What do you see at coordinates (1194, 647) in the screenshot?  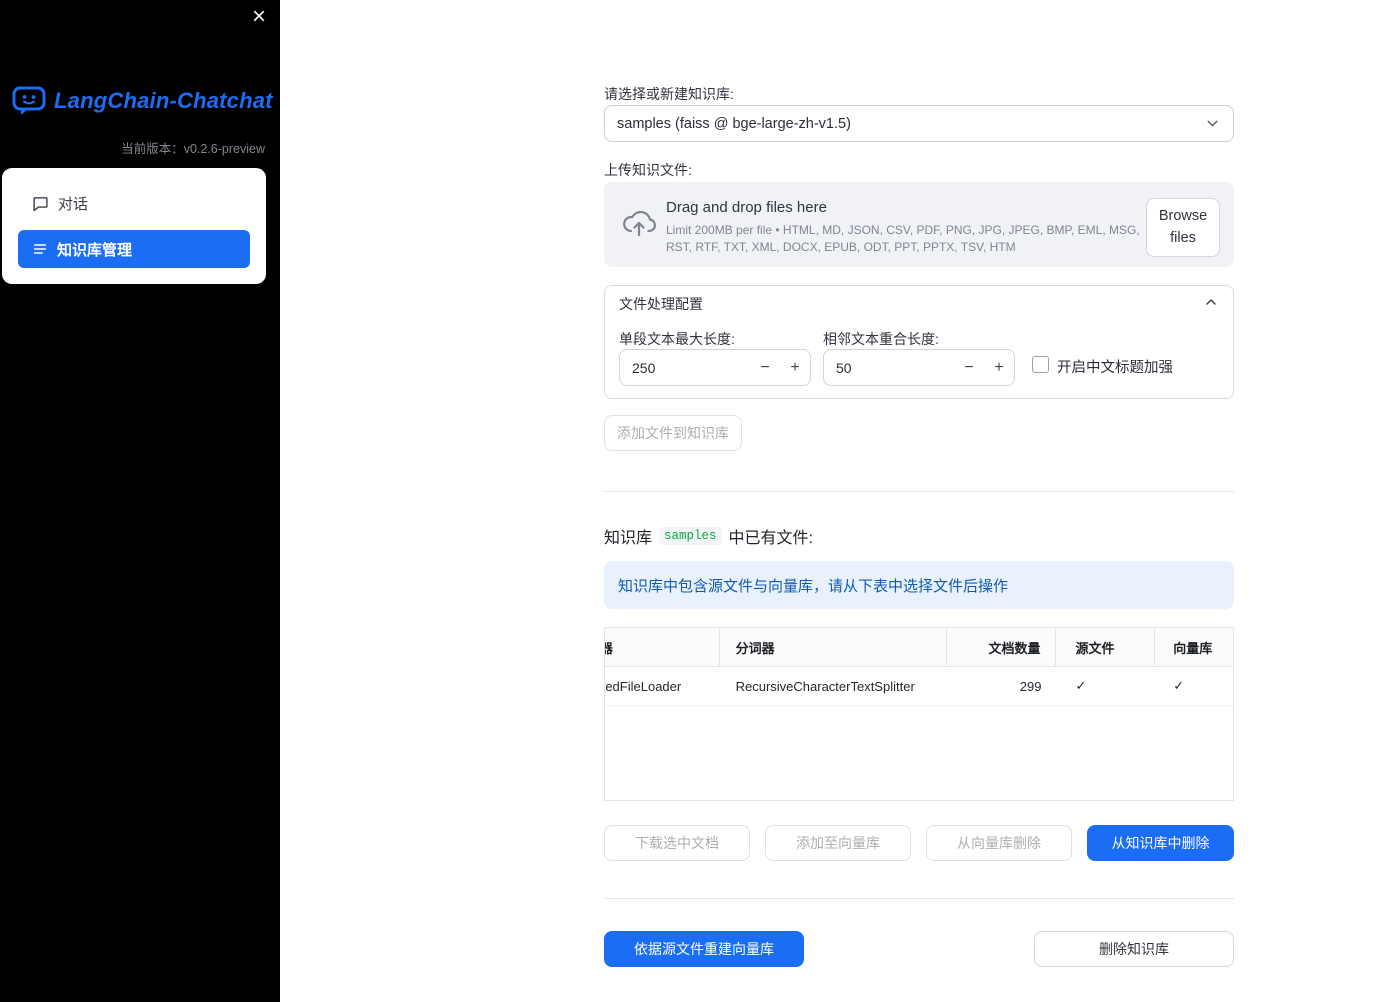 I see `table-header-vector-store: 向量库` at bounding box center [1194, 647].